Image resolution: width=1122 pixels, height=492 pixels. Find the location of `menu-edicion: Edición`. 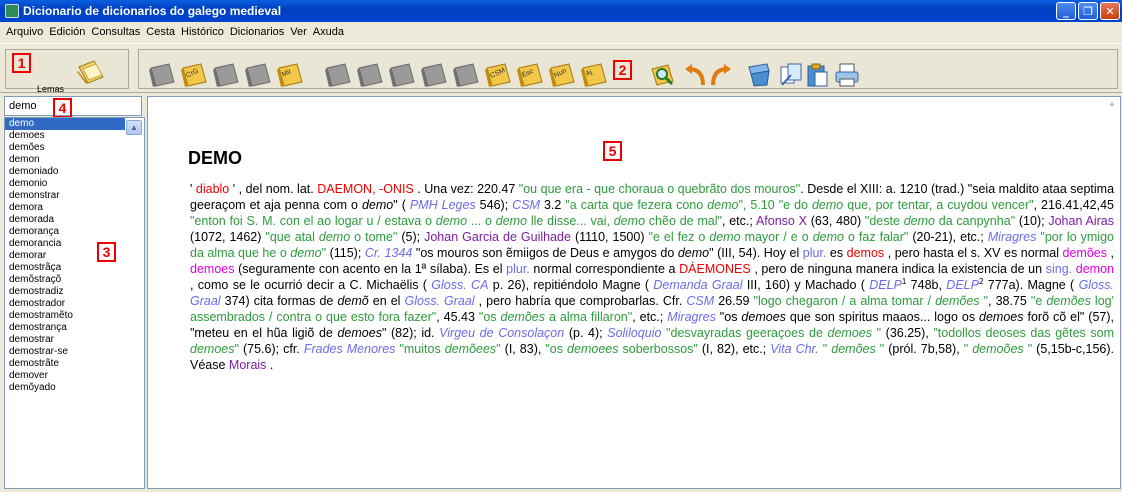

menu-edicion: Edición is located at coordinates (67, 32).